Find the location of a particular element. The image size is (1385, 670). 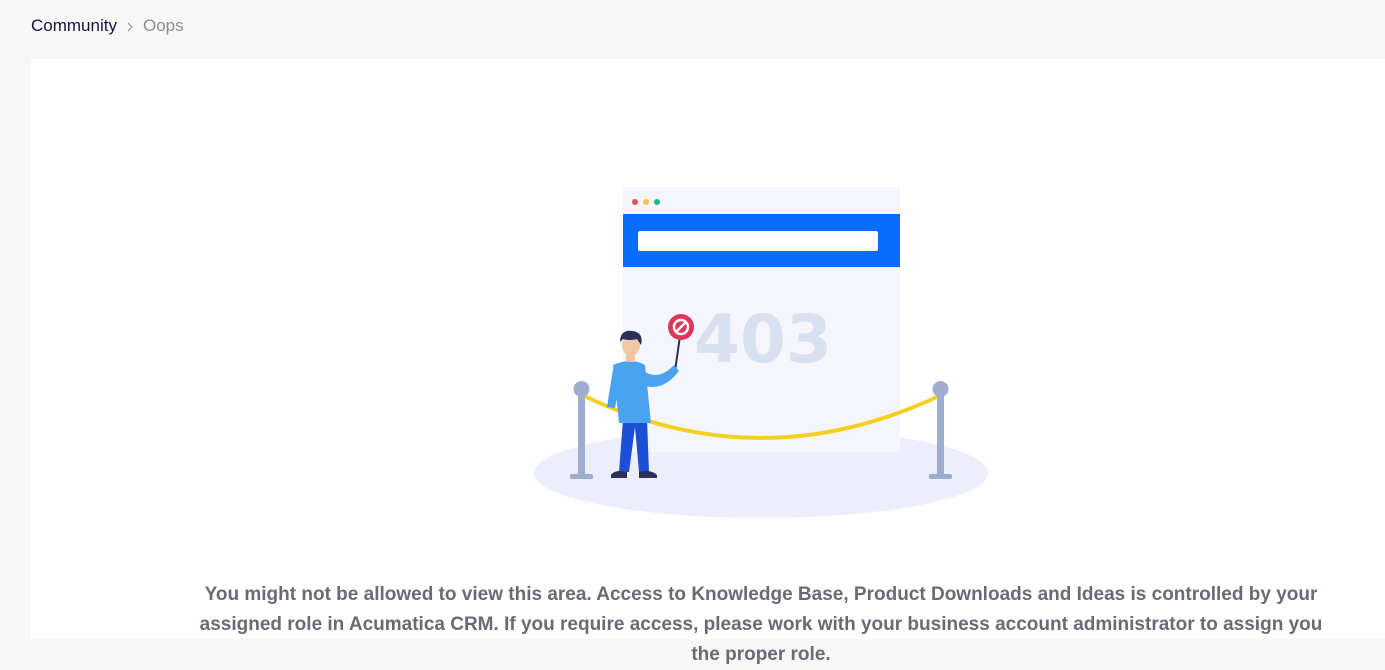

breadcrumb-current: Oops is located at coordinates (163, 25).